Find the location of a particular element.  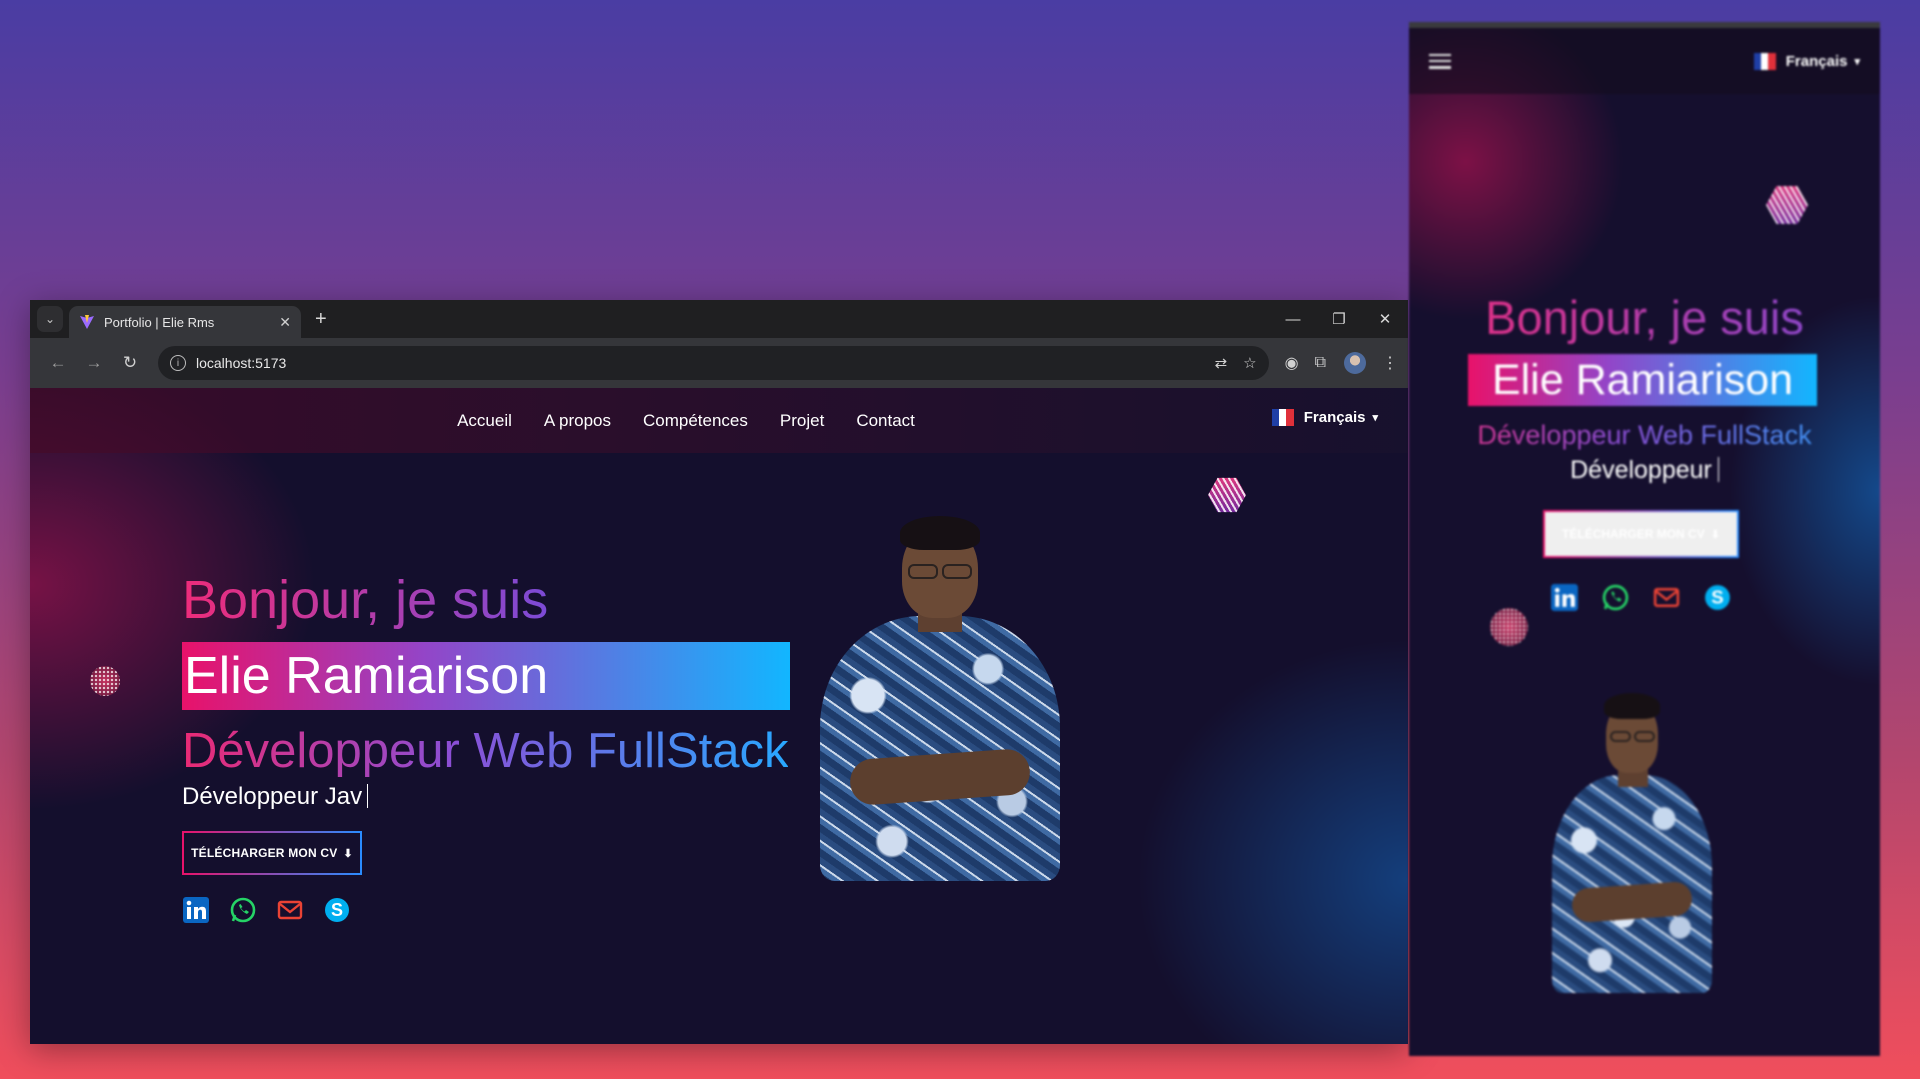

mobile-download-cv-button: TÉLÉCHARGER MON CV ⬇ is located at coordinates (1641, 534).